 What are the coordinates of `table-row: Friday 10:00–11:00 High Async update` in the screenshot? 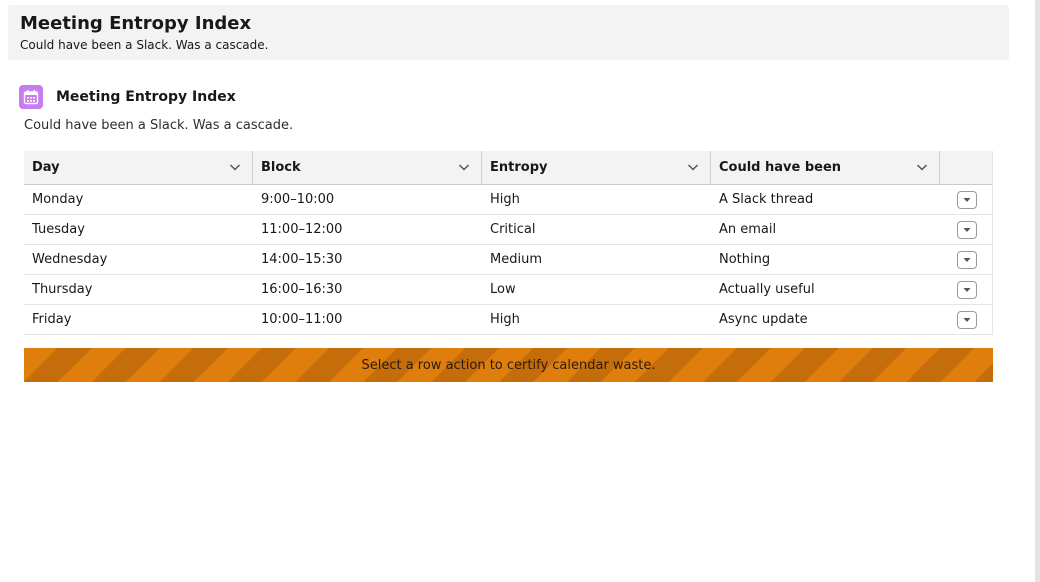 It's located at (508, 320).